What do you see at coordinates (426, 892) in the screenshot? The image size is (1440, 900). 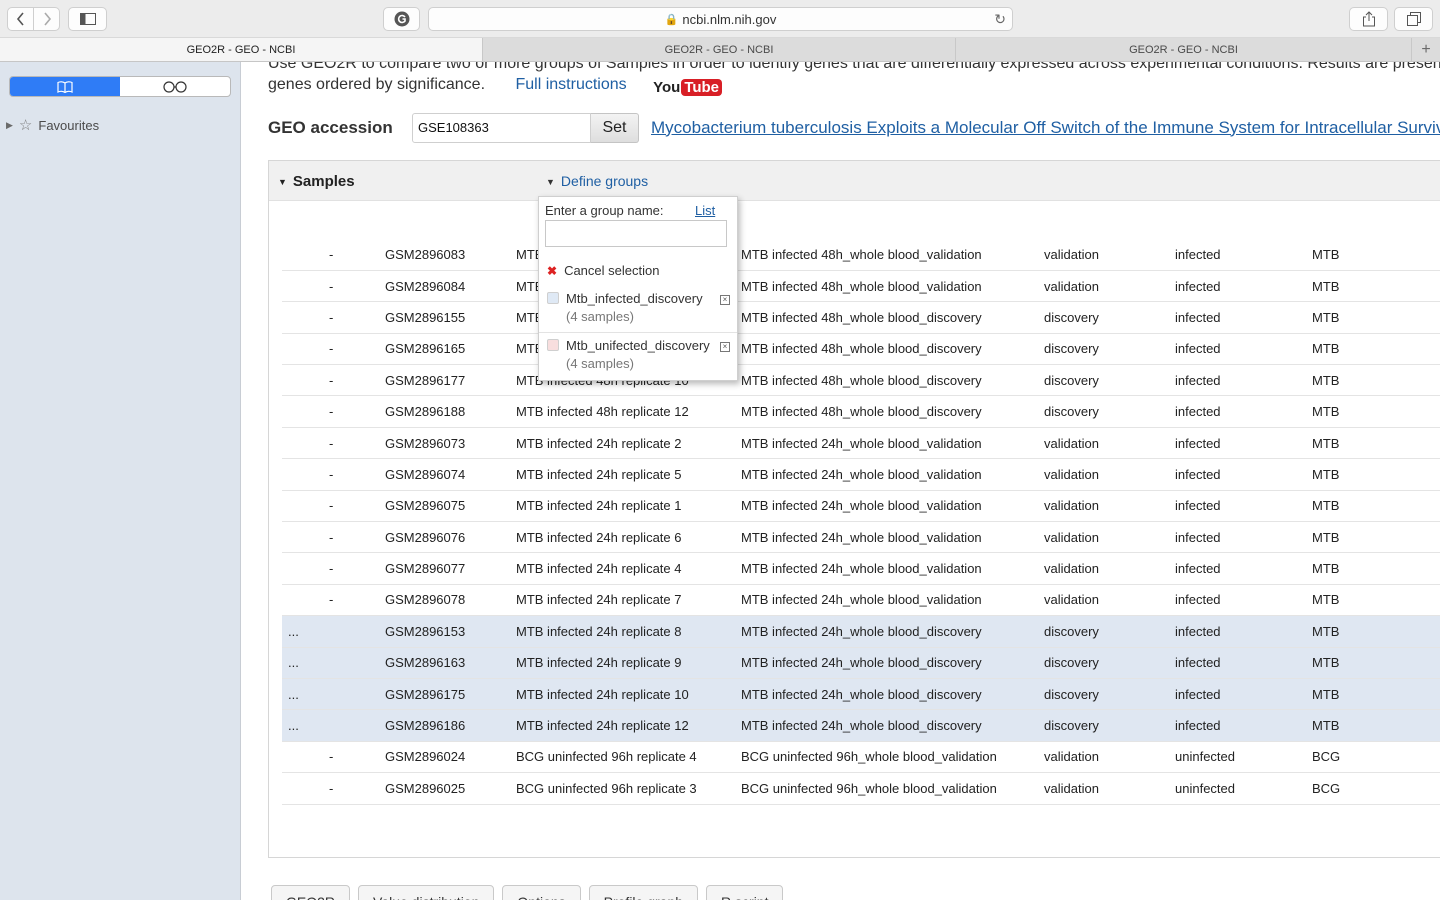 I see `tab-value-distribution: Value distribution` at bounding box center [426, 892].